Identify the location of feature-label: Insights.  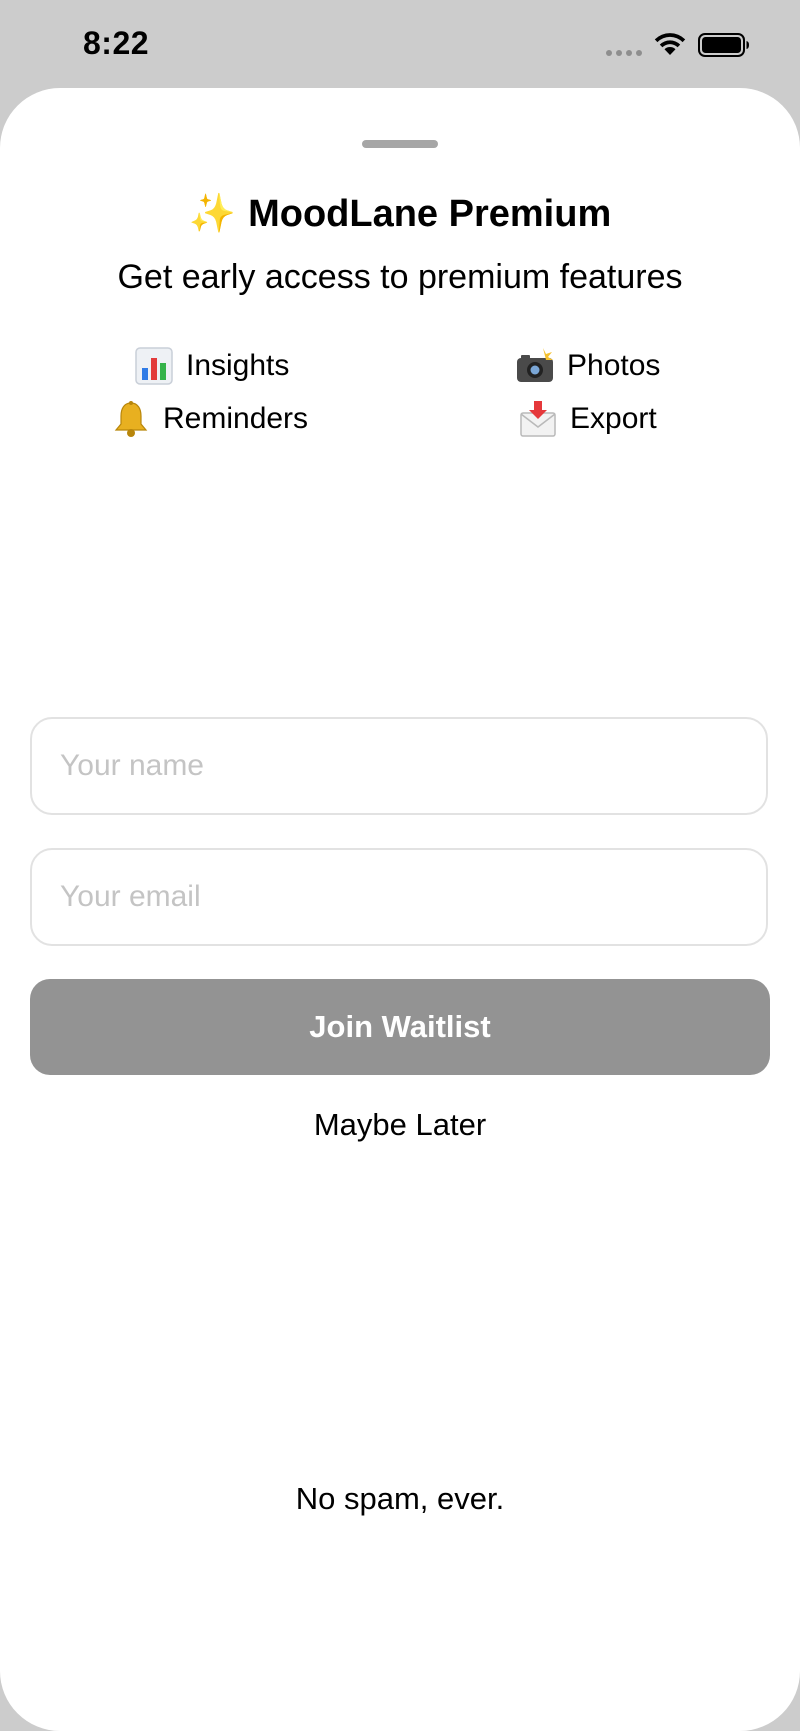
(238, 365).